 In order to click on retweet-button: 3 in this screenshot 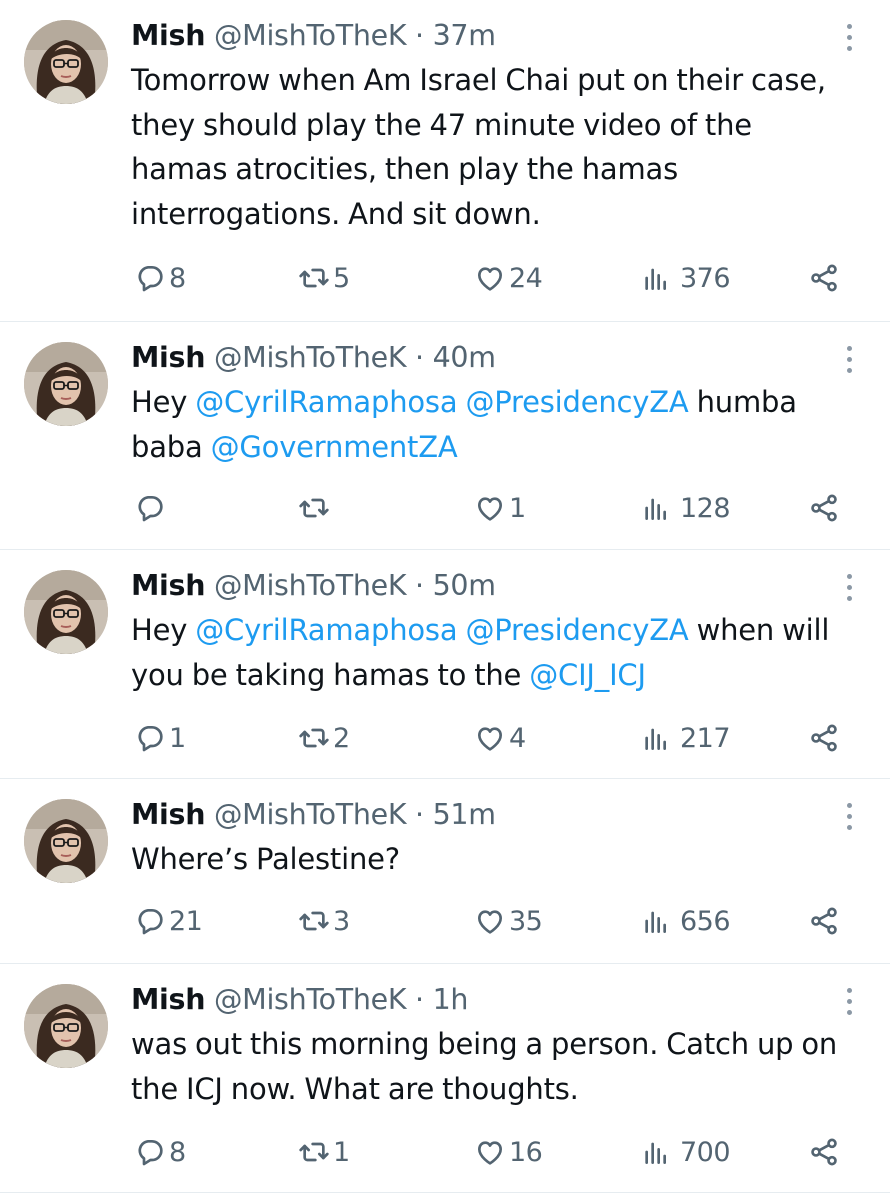, I will do `click(324, 921)`.